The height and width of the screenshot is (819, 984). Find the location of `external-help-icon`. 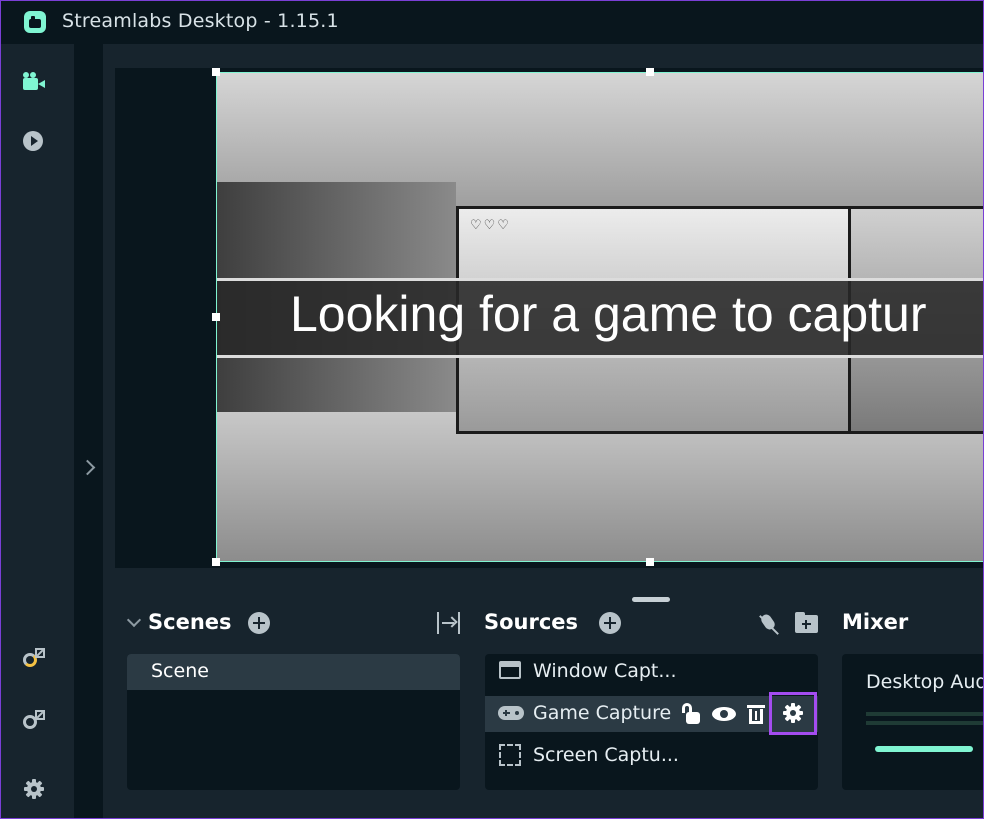

external-help-icon is located at coordinates (34, 722).